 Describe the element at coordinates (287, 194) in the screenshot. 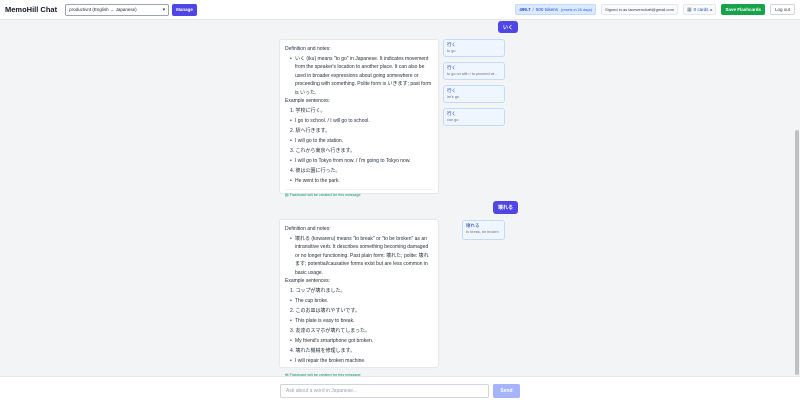

I see `card-icon: ▤` at that location.